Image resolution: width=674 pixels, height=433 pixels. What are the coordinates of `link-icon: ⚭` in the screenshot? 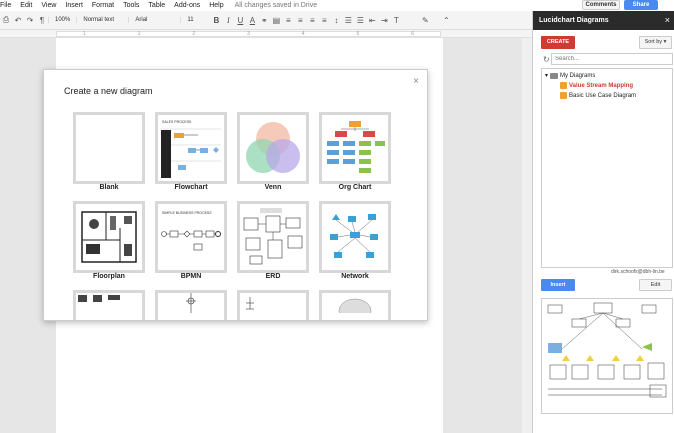 It's located at (264, 20).